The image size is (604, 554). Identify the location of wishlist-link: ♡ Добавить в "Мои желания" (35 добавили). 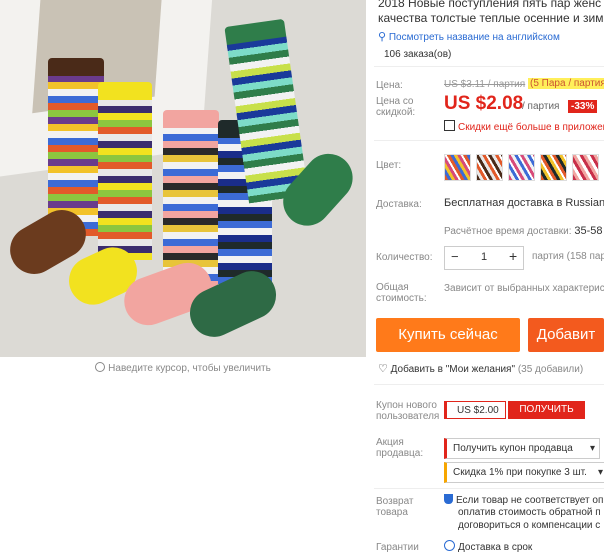
(480, 368).